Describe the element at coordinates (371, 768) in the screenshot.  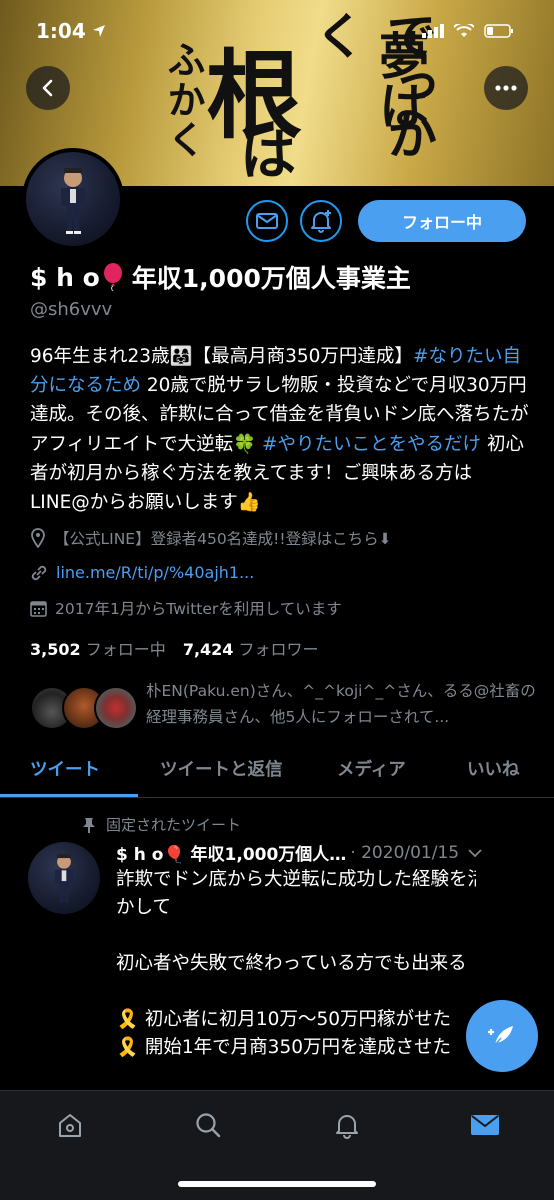
I see `tab-media: メディア` at that location.